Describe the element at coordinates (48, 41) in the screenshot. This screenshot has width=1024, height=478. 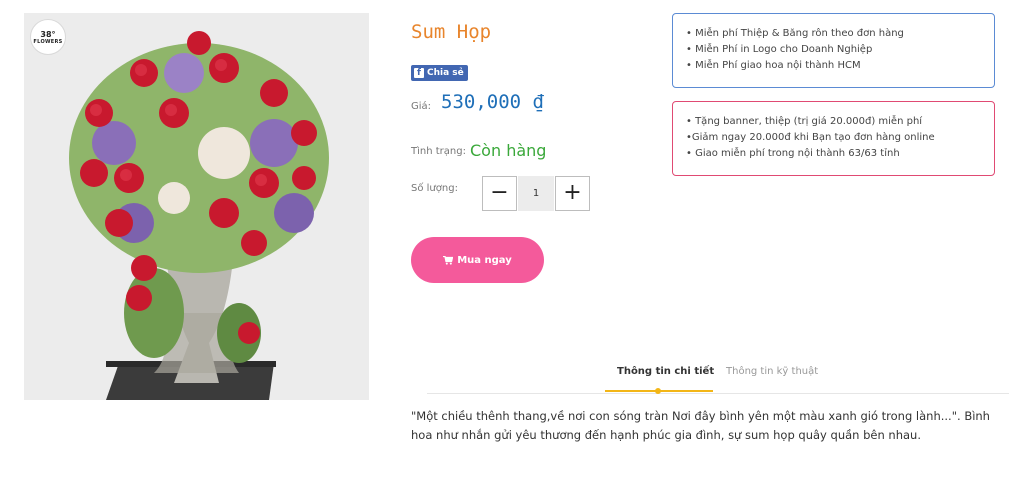
I see `brand-logo-name: FLOWERS` at that location.